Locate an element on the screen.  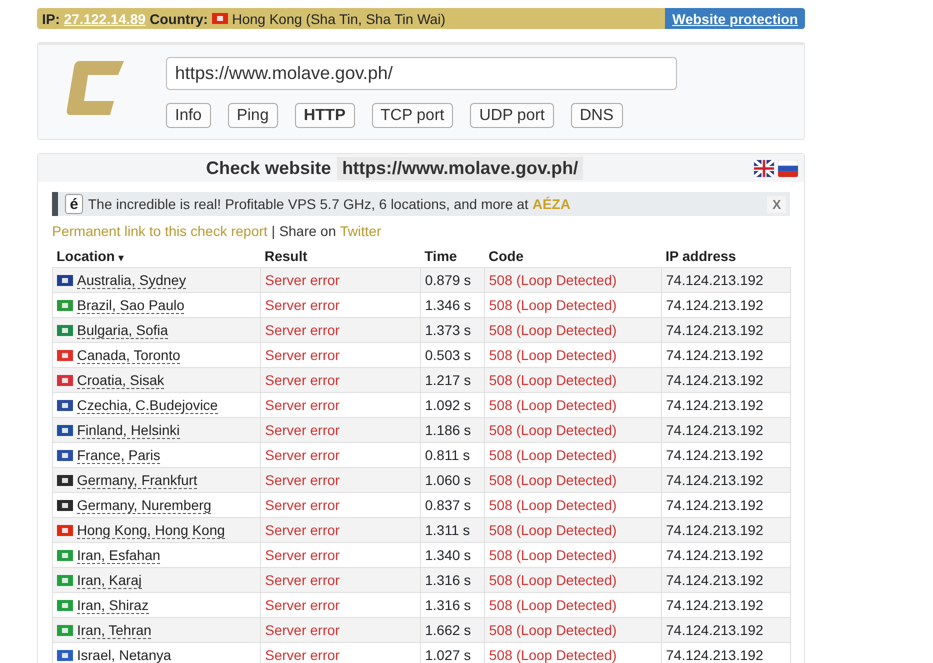
close-button: X is located at coordinates (776, 204).